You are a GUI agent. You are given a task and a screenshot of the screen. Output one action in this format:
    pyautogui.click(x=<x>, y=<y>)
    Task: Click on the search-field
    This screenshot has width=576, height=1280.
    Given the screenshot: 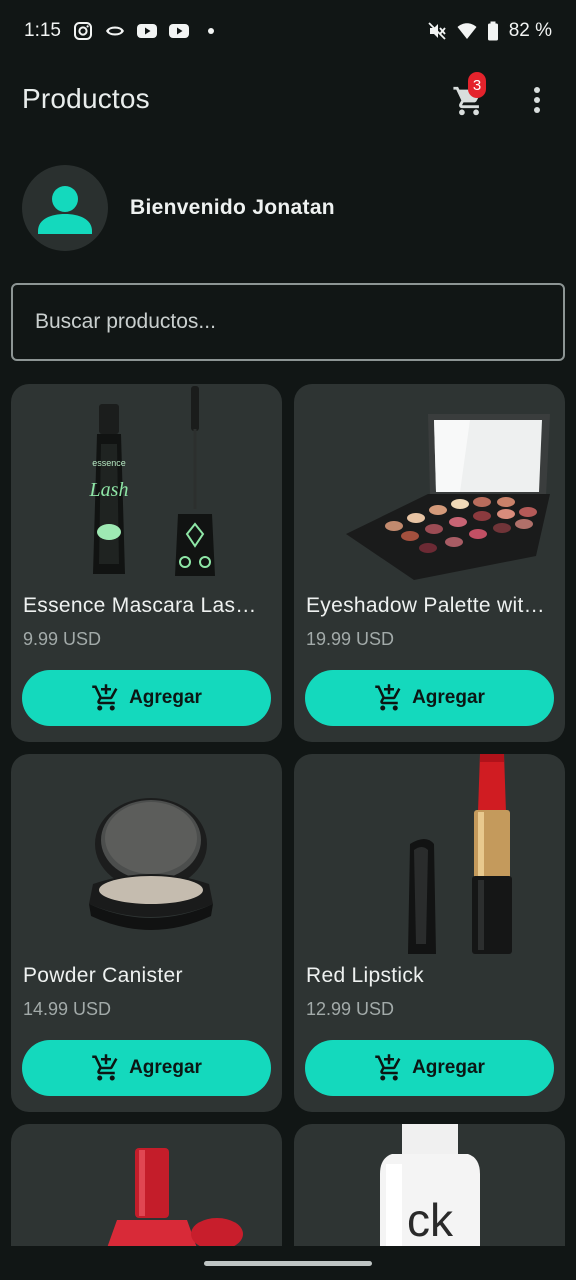 What is the action you would take?
    pyautogui.click(x=288, y=322)
    